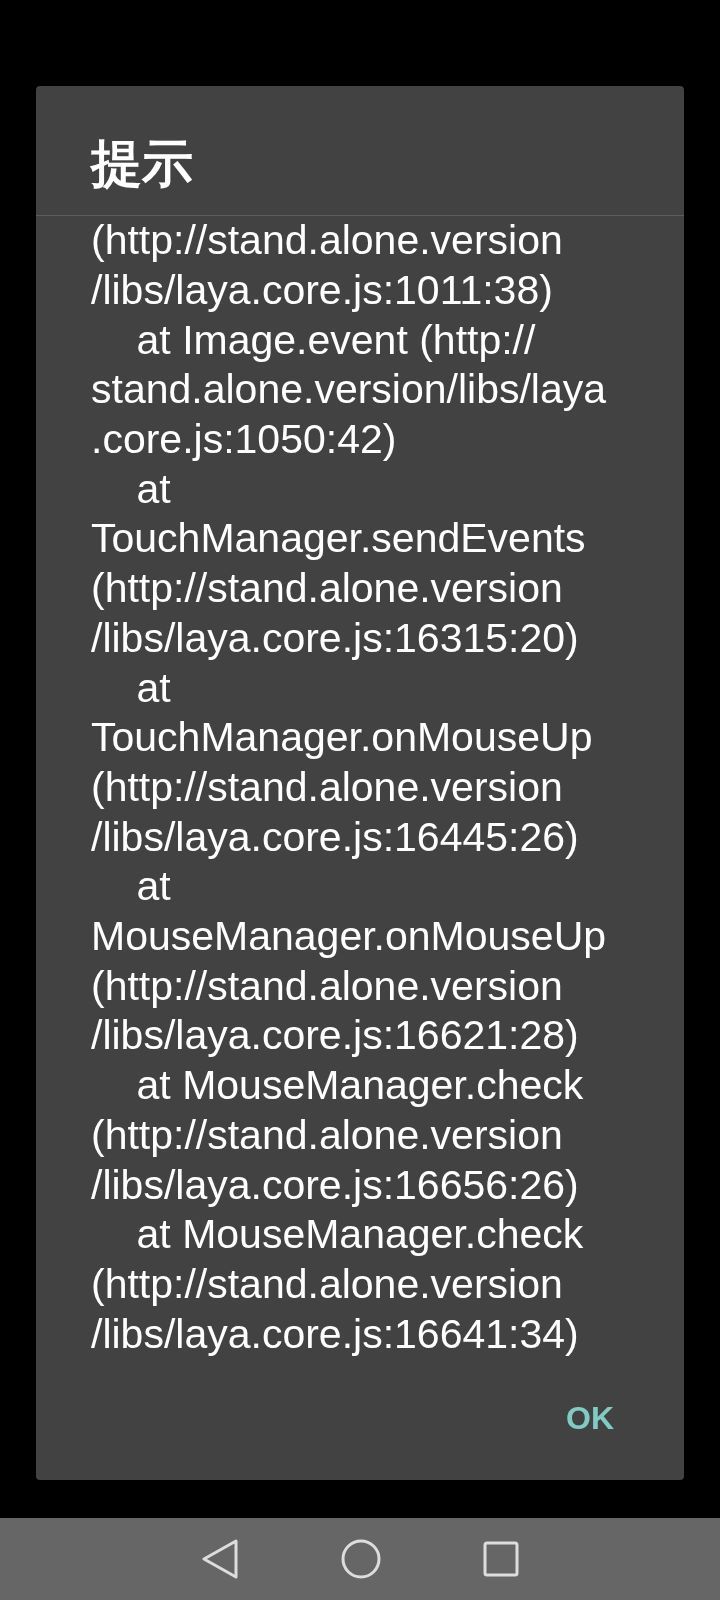 The width and height of the screenshot is (720, 1600). What do you see at coordinates (342, 738) in the screenshot?
I see `message-line: TouchManager.onMouseUp` at bounding box center [342, 738].